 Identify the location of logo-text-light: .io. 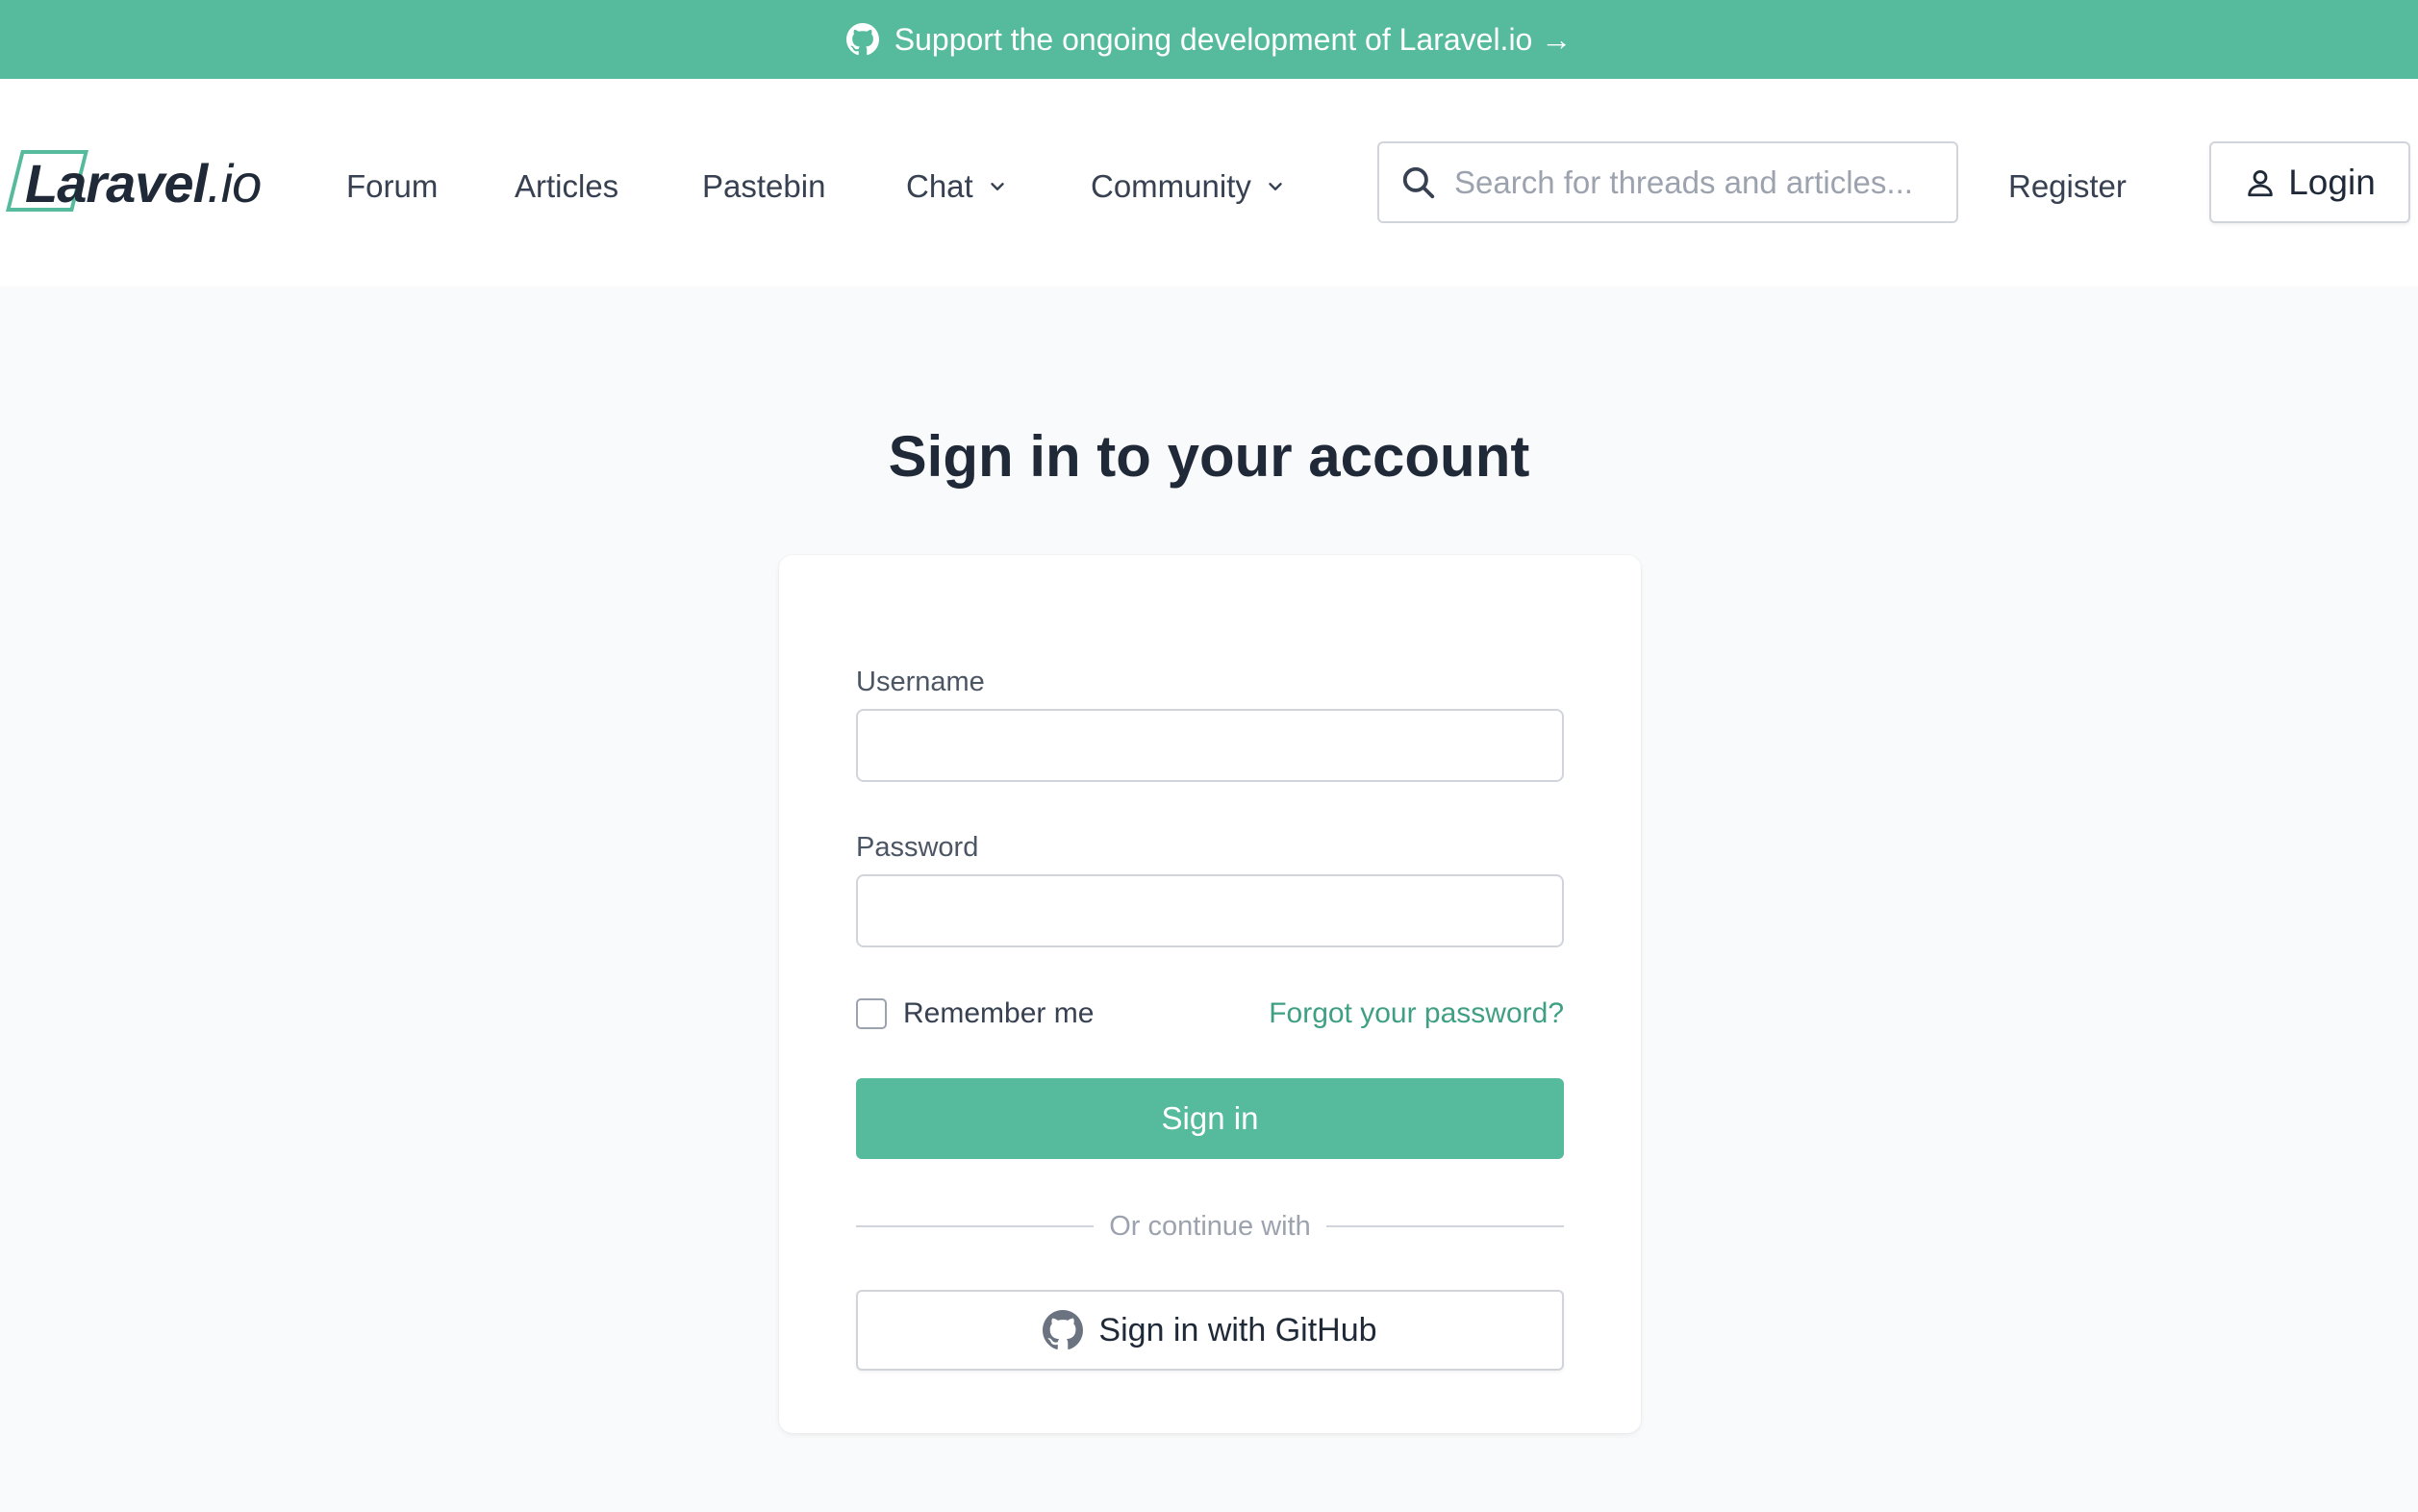
(234, 183).